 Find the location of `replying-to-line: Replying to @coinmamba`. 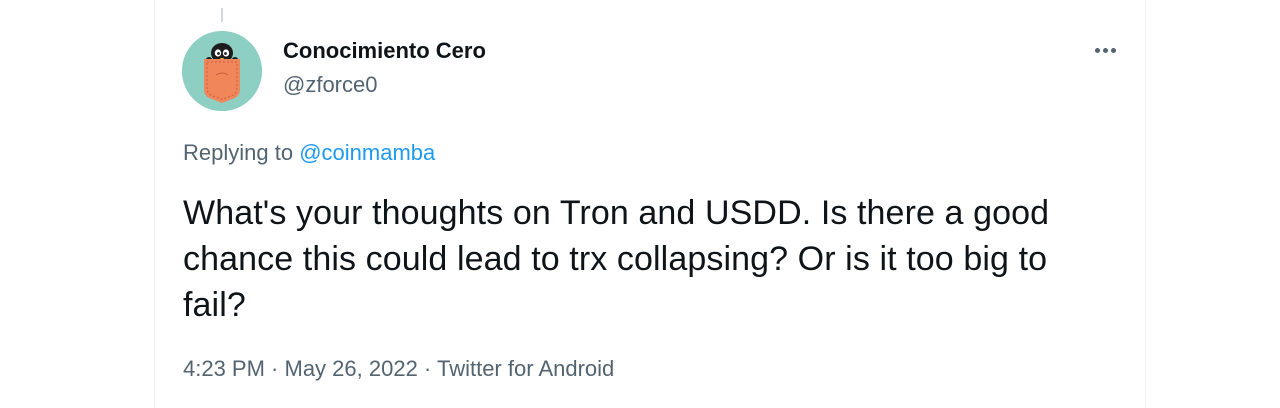

replying-to-line: Replying to @coinmamba is located at coordinates (309, 153).